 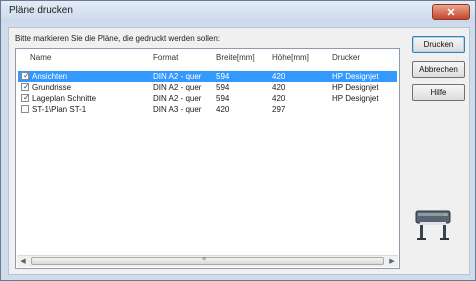 What do you see at coordinates (438, 69) in the screenshot?
I see `cancel-button: Abbrechen` at bounding box center [438, 69].